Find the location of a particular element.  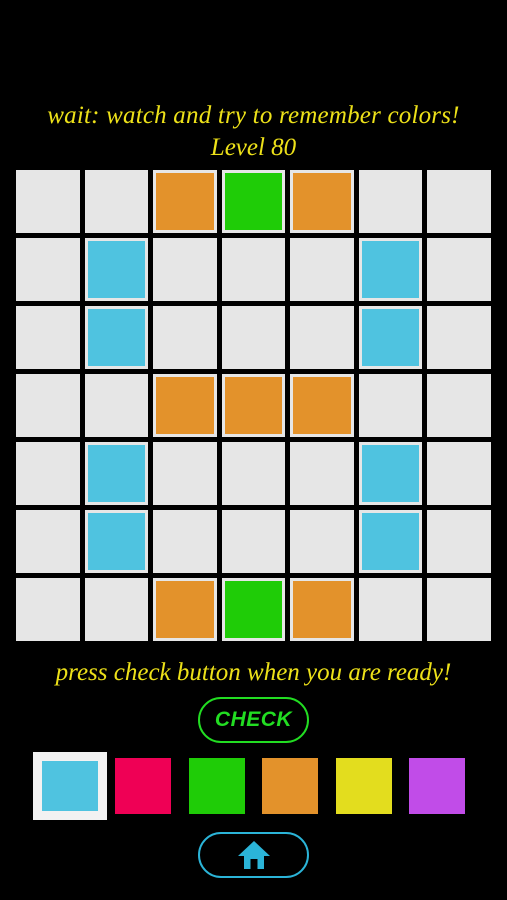

palette-swatch-purple is located at coordinates (438, 786).